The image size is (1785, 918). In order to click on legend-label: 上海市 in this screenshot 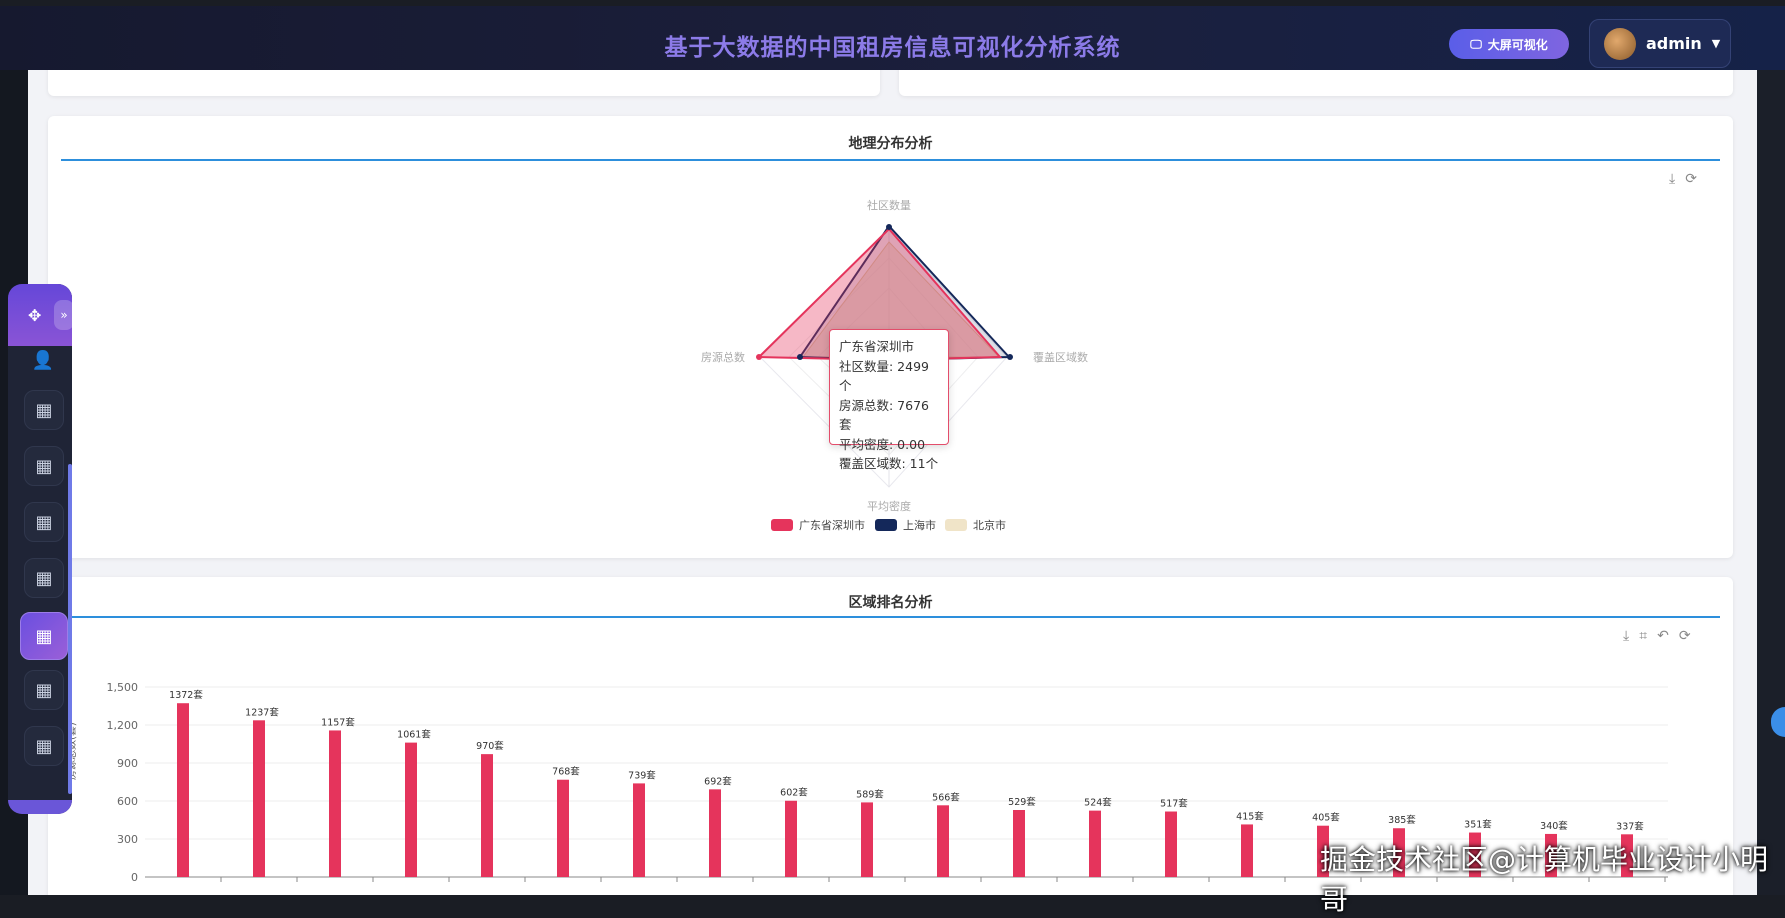, I will do `click(919, 525)`.